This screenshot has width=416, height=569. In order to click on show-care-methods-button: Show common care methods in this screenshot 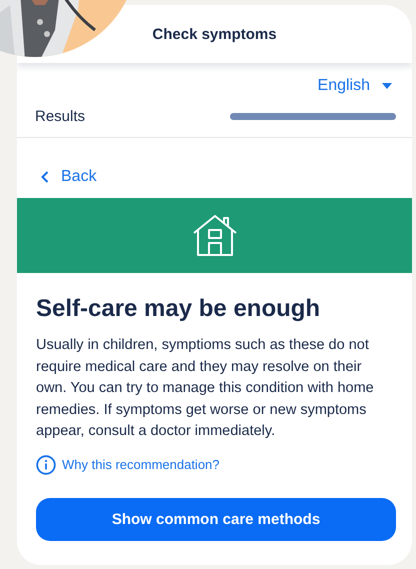, I will do `click(216, 519)`.